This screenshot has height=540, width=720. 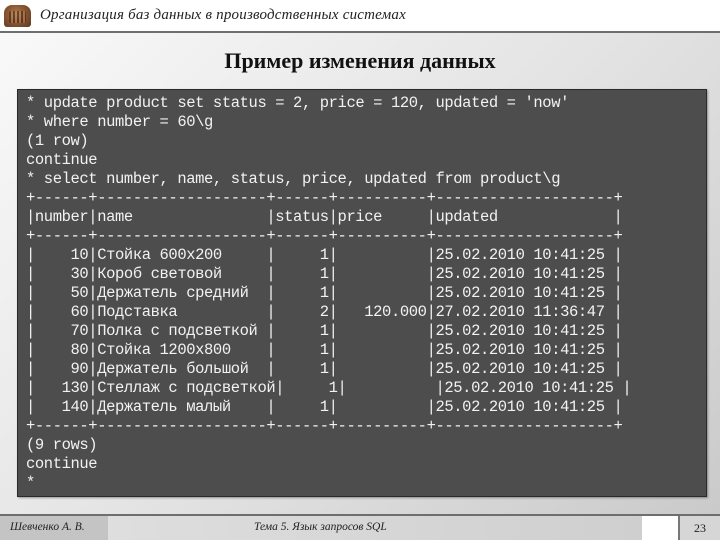 What do you see at coordinates (375, 528) in the screenshot?
I see `footer-topic: Тема 5. Язык запросов SQL` at bounding box center [375, 528].